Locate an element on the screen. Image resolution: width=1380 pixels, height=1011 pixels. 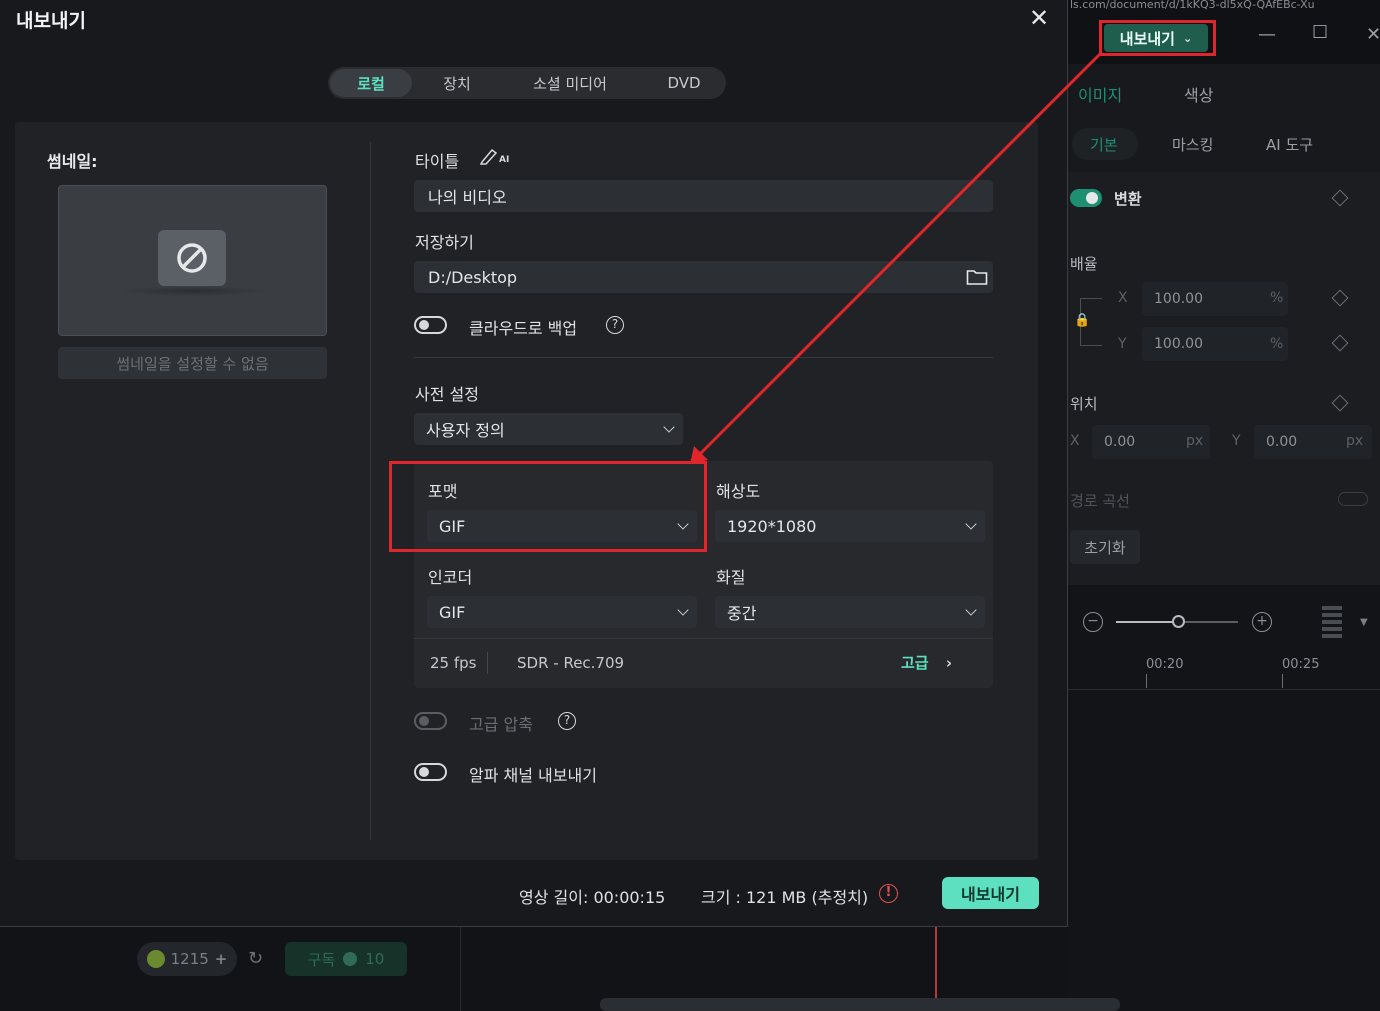
annotation-arrow is located at coordinates (896, 258).